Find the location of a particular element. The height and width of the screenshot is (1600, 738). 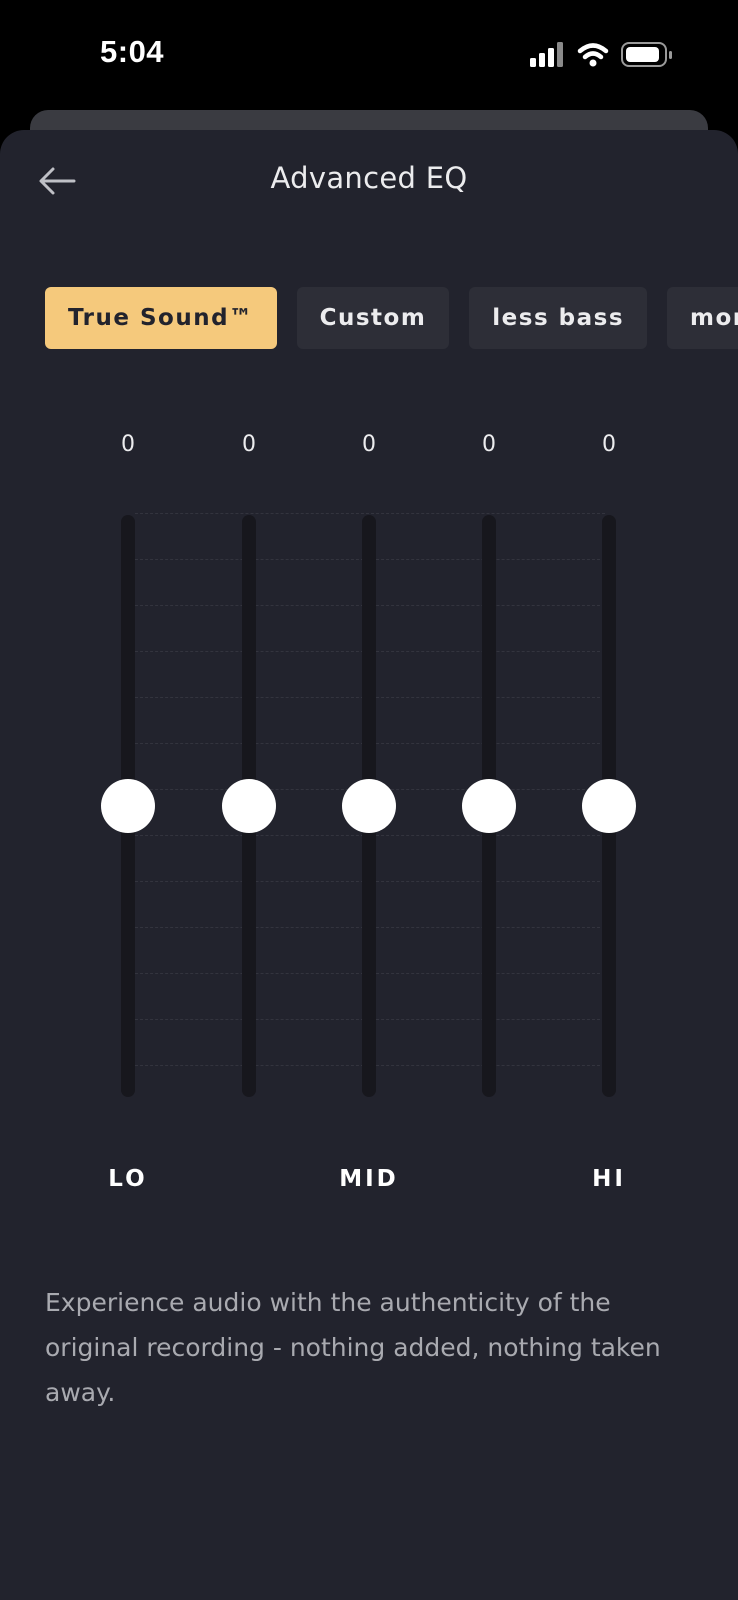

band-2-slider-knob is located at coordinates (249, 806).